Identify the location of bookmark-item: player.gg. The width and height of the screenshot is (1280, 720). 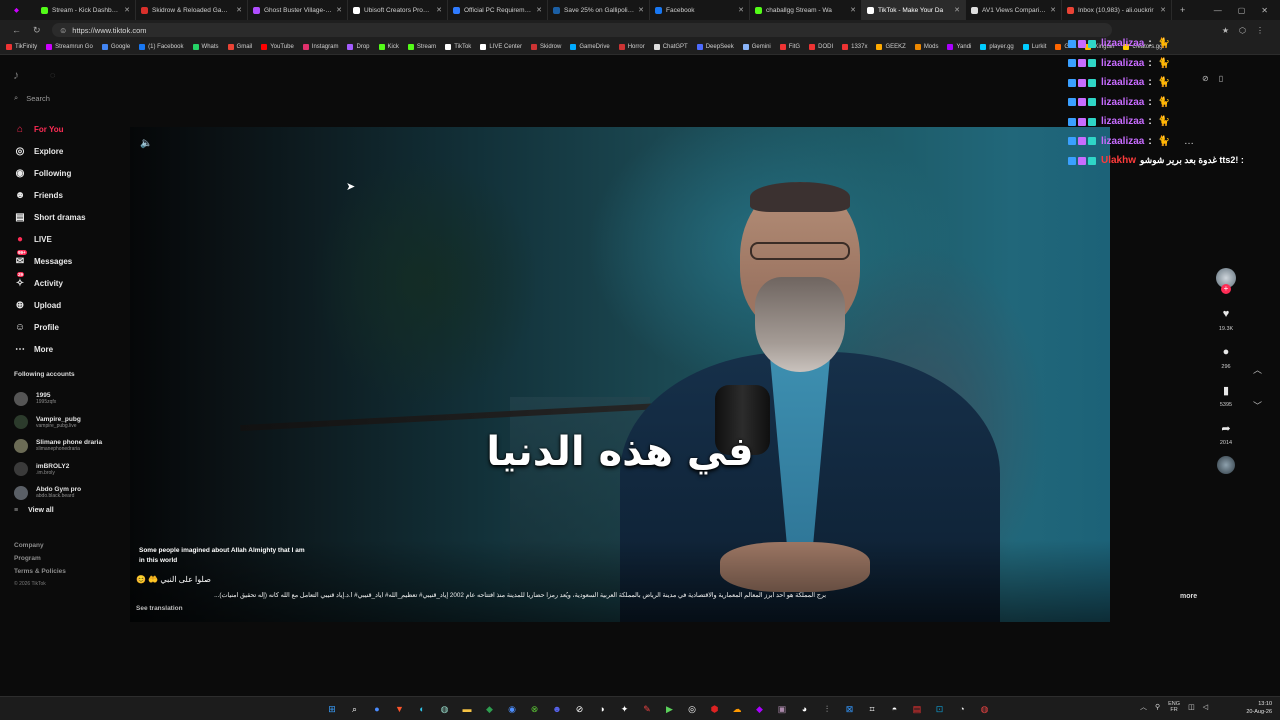
(997, 47).